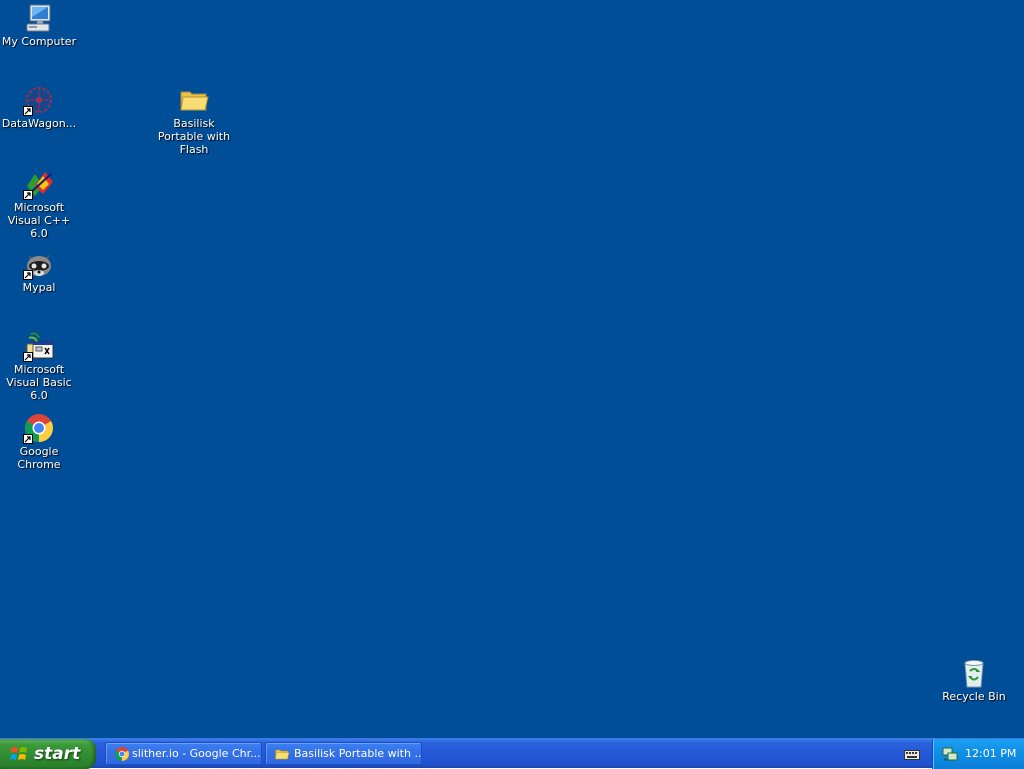 The height and width of the screenshot is (769, 1024). What do you see at coordinates (39, 184) in the screenshot?
I see `visual-cpp-icon` at bounding box center [39, 184].